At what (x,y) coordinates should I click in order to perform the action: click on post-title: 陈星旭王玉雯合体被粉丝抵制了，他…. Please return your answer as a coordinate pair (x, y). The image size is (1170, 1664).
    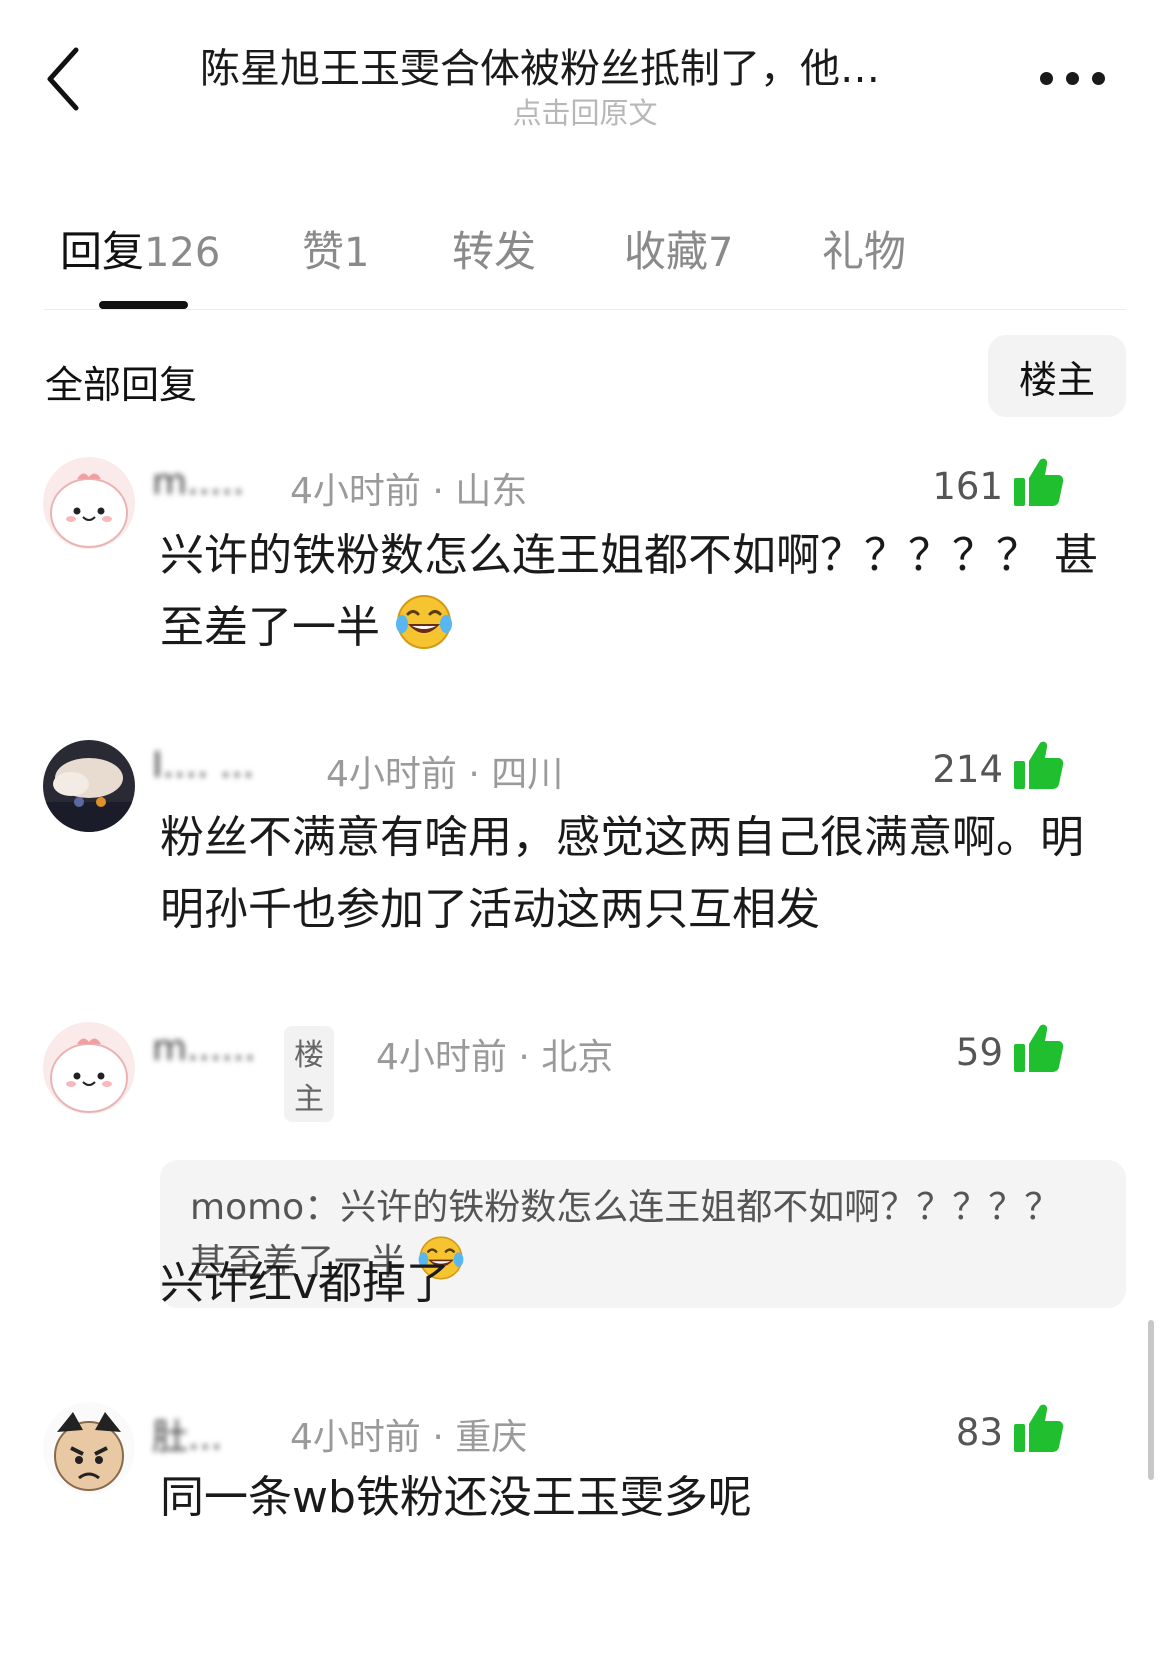
    Looking at the image, I should click on (590, 65).